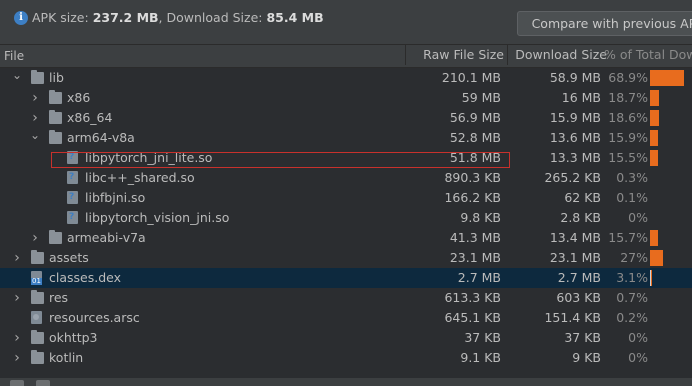  What do you see at coordinates (480, 357) in the screenshot?
I see `raw-size-cell: 9.1 KB` at bounding box center [480, 357].